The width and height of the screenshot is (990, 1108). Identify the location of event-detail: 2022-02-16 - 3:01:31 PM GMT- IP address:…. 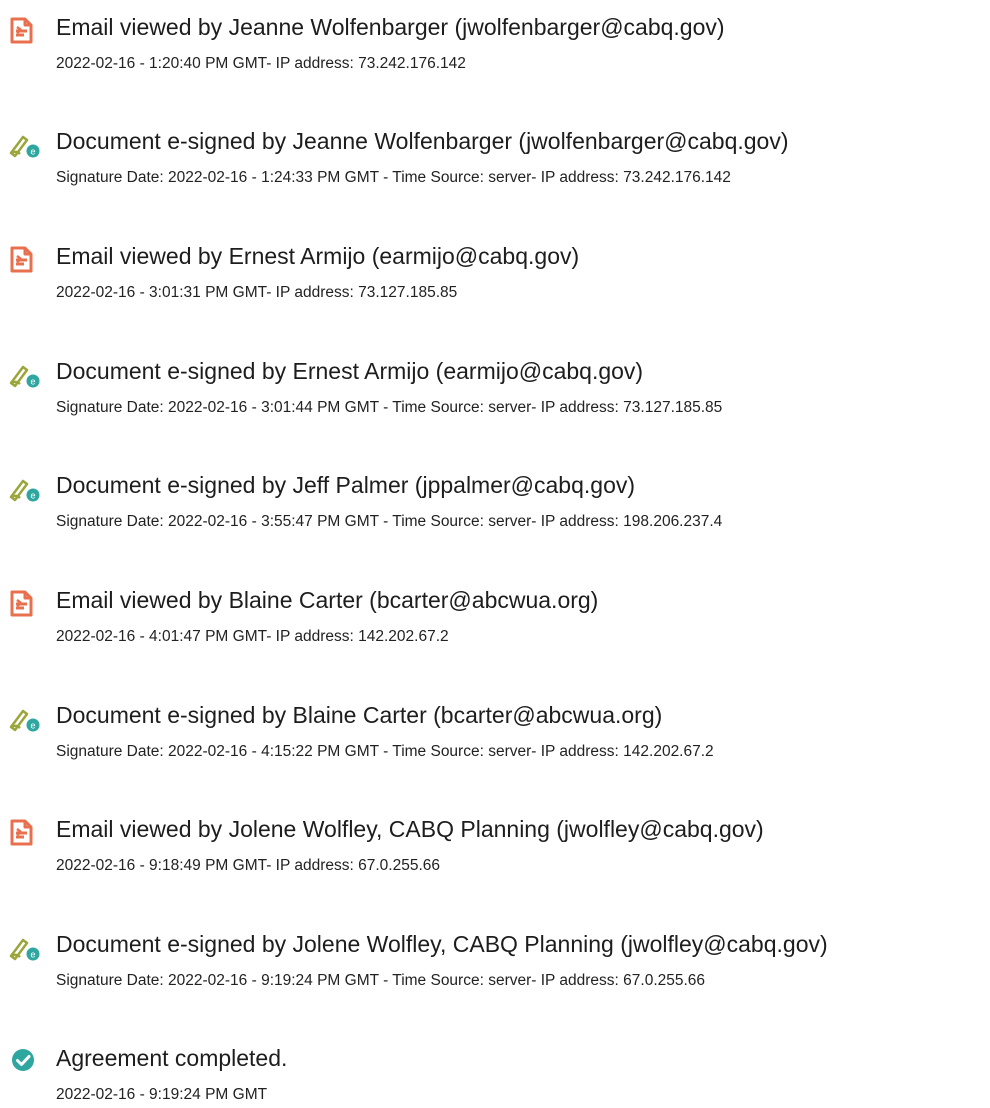
(257, 292).